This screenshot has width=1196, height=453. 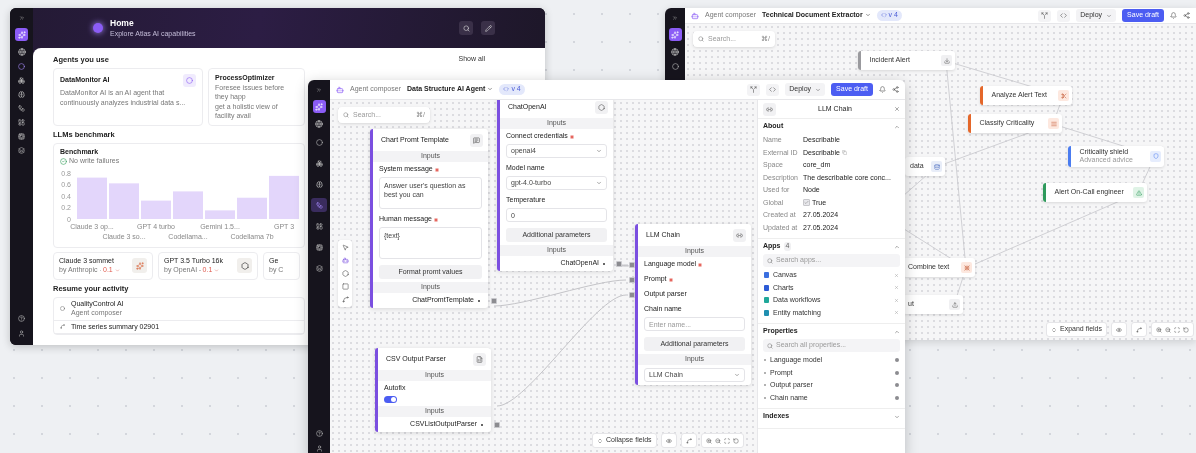 I want to click on copy-icon, so click(x=844, y=153).